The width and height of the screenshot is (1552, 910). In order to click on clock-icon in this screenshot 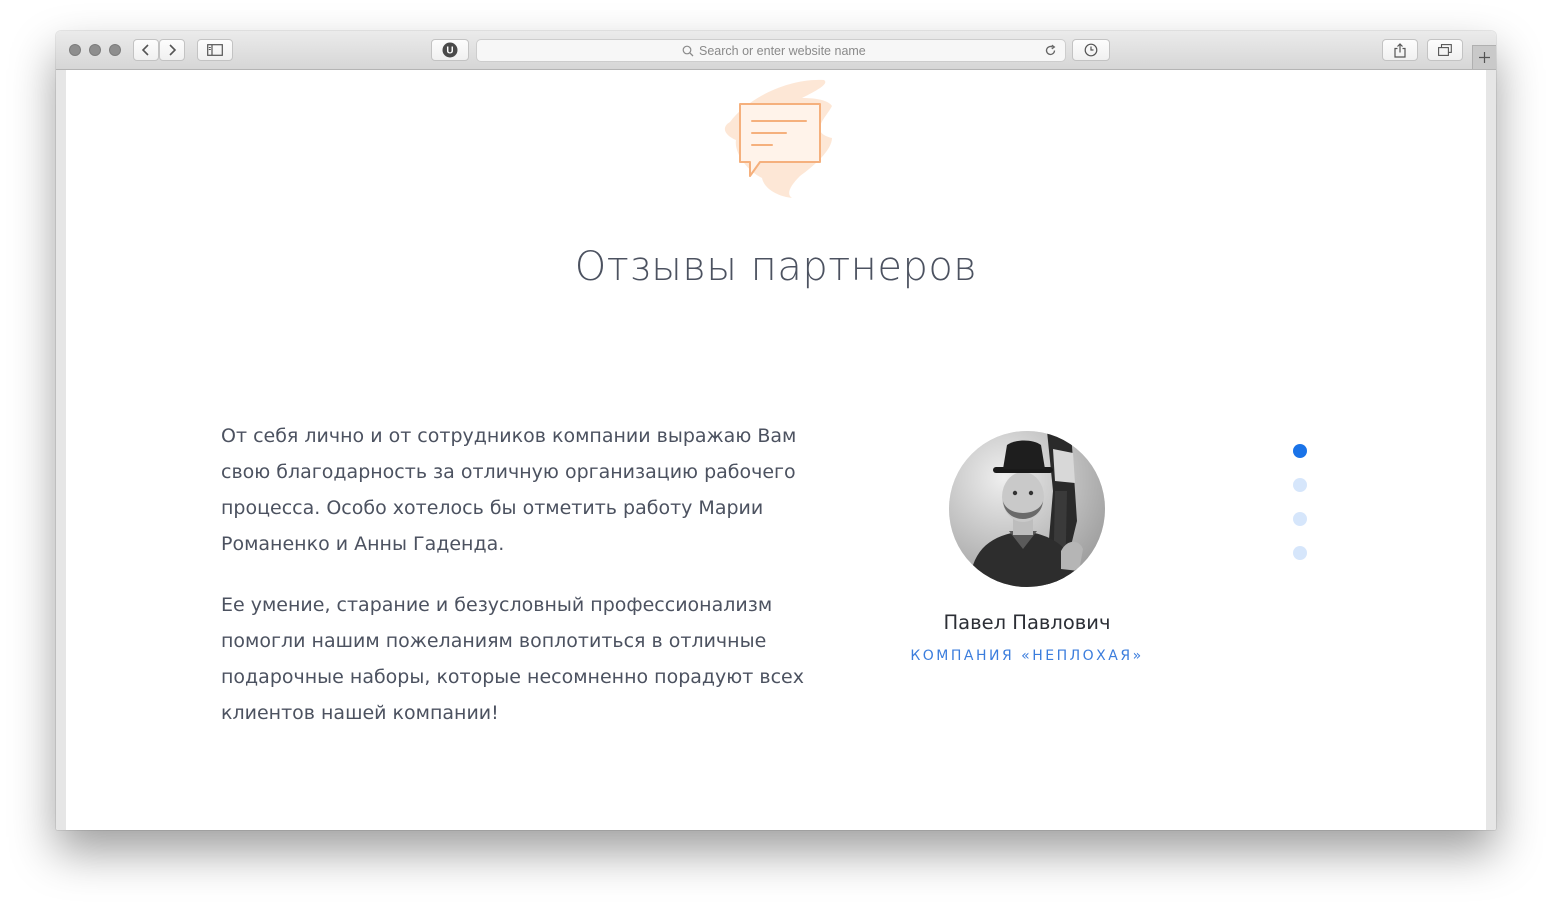, I will do `click(1091, 50)`.